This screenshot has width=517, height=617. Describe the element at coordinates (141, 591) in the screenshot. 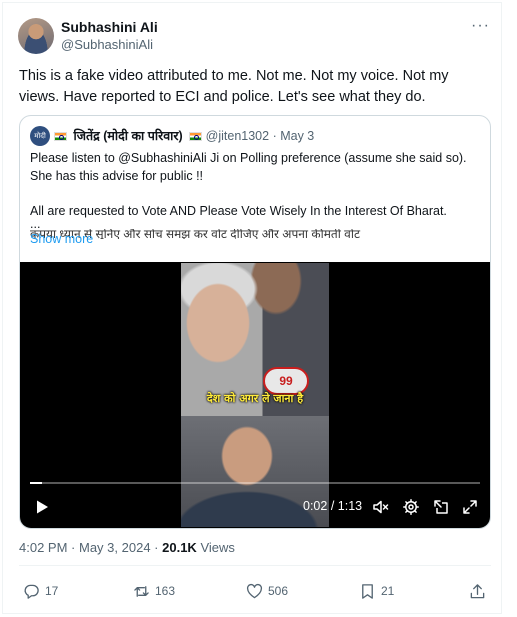

I see `repost-icon` at that location.